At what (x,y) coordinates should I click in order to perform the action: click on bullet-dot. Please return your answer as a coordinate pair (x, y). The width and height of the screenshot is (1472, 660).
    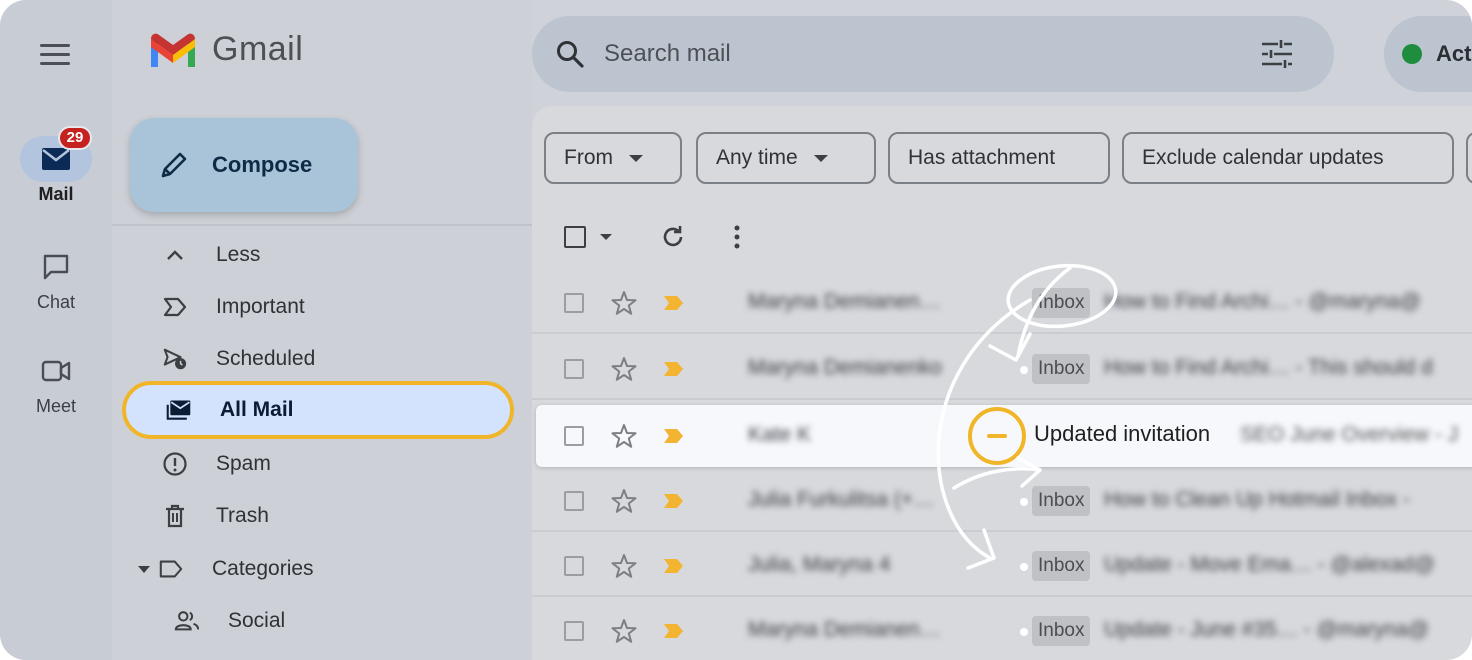
    Looking at the image, I should click on (1024, 567).